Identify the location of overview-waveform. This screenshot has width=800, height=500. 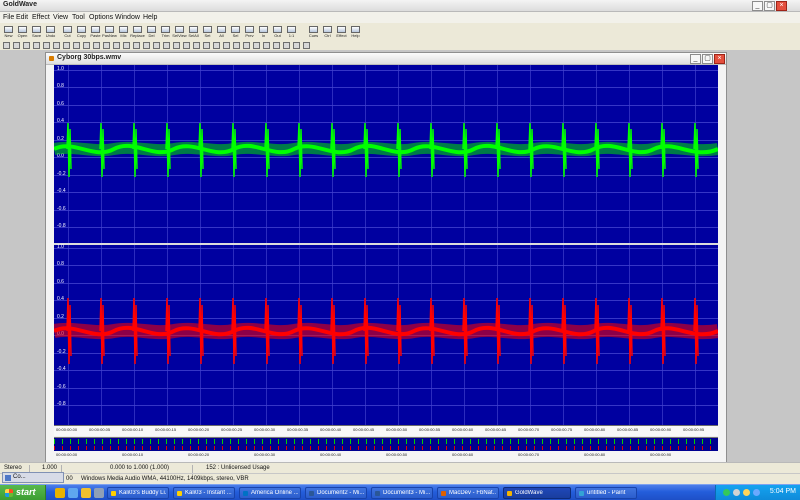
(386, 444).